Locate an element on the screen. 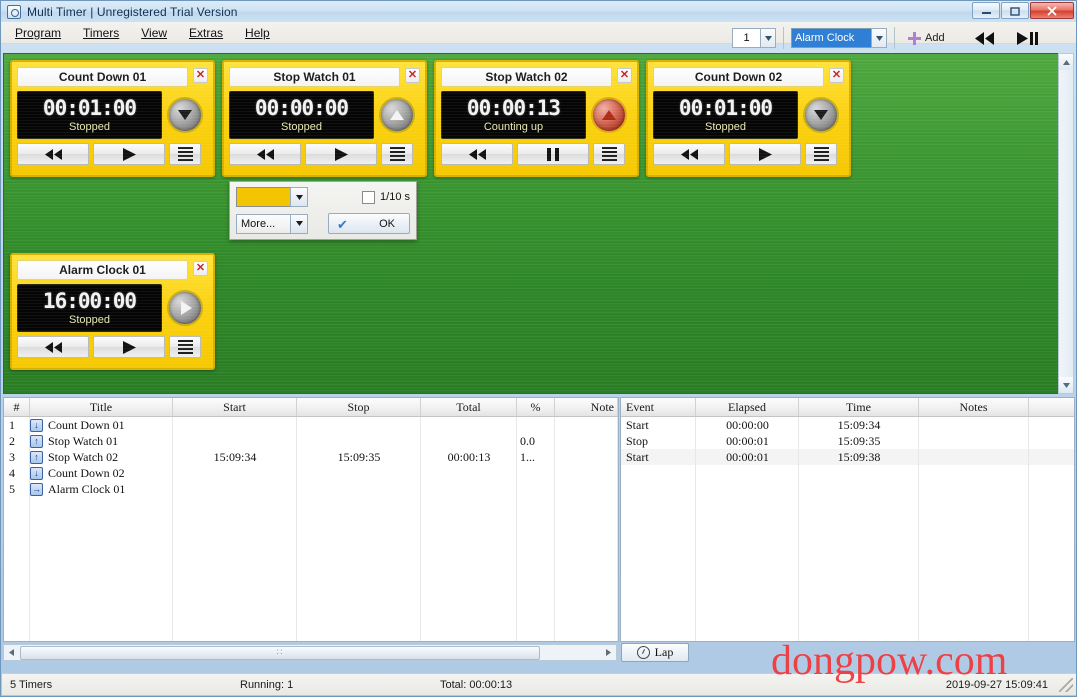 This screenshot has width=1077, height=697. column-header-notes: Notes is located at coordinates (974, 407).